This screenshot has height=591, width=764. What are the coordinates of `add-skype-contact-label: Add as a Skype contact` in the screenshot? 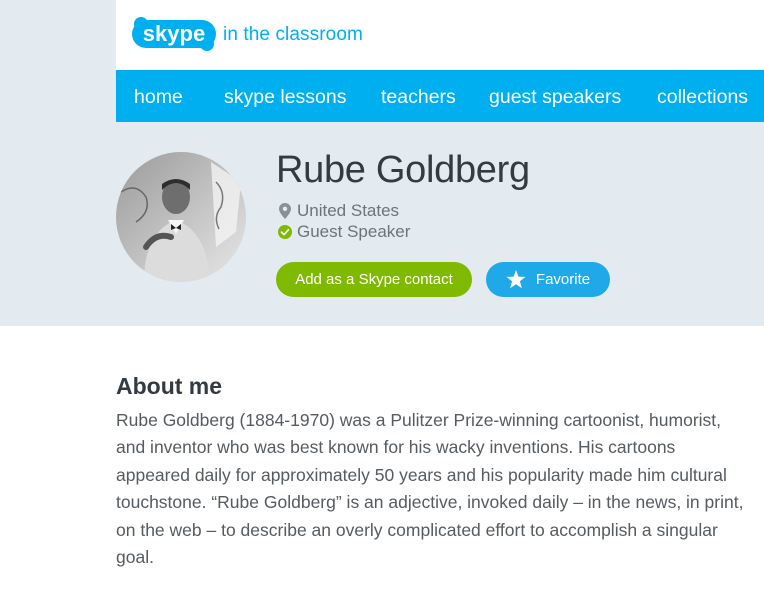 It's located at (374, 279).